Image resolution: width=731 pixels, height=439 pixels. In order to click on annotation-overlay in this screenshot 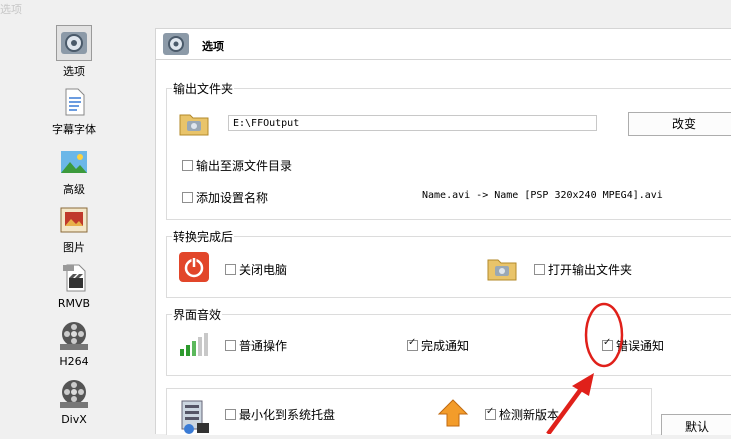, I will do `click(585, 368)`.